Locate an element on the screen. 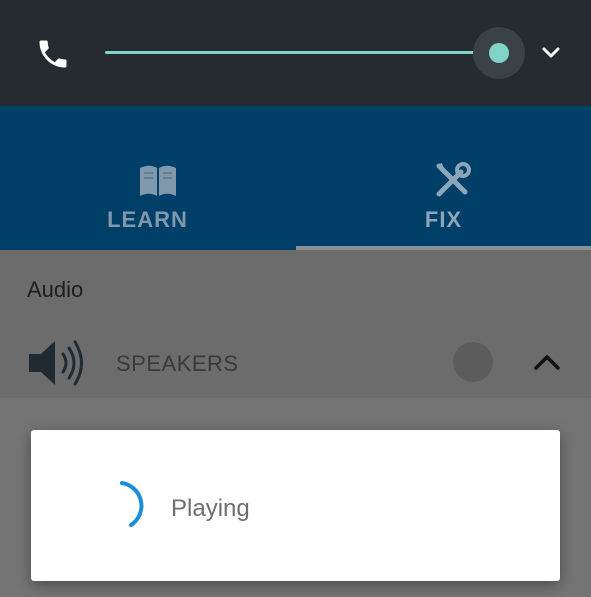 The height and width of the screenshot is (597, 591). loading-spinner-icon is located at coordinates (132, 504).